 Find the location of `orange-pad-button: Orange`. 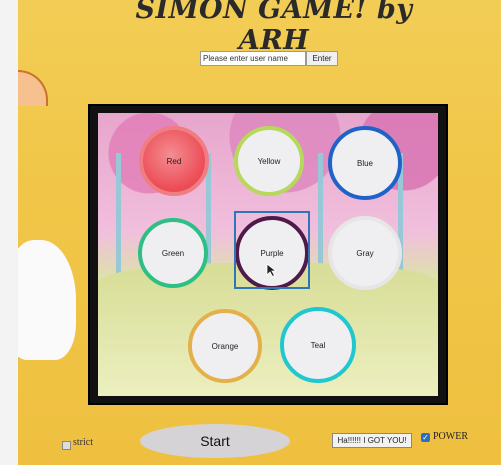

orange-pad-button: Orange is located at coordinates (225, 346).